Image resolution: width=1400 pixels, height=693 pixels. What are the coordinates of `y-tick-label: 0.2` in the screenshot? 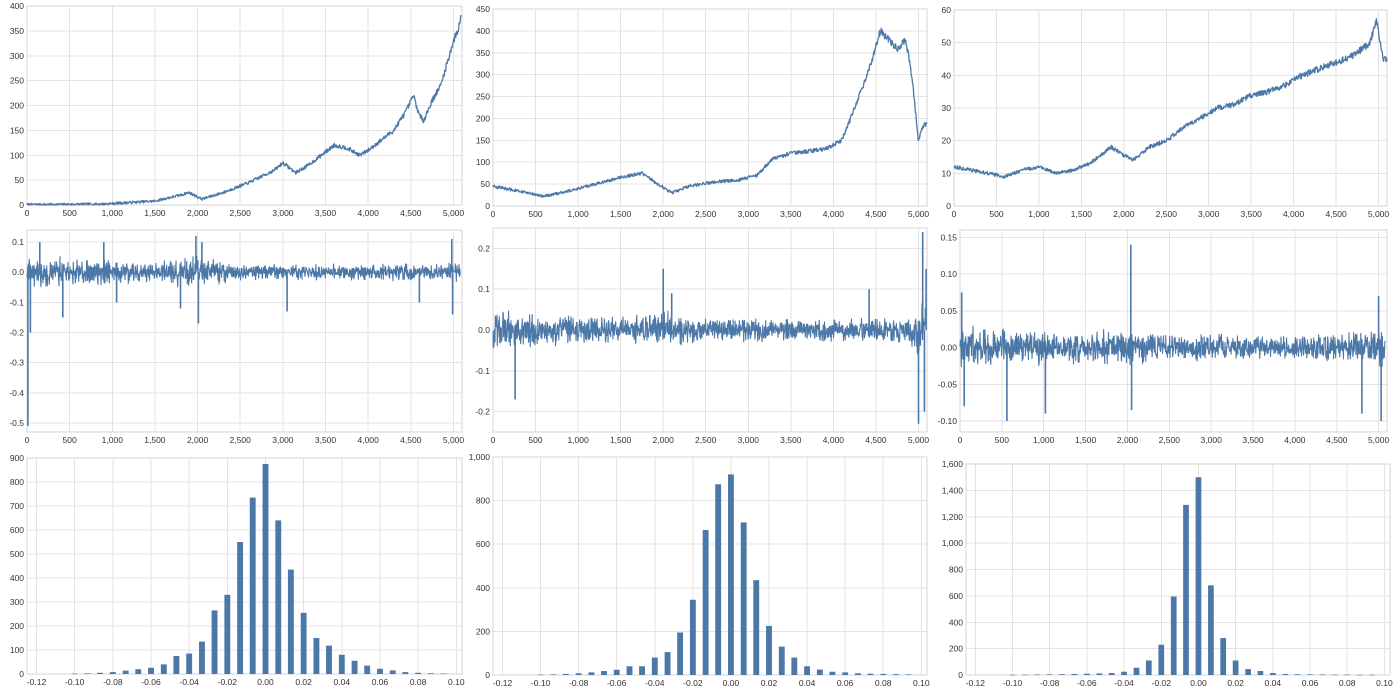 It's located at (484, 248).